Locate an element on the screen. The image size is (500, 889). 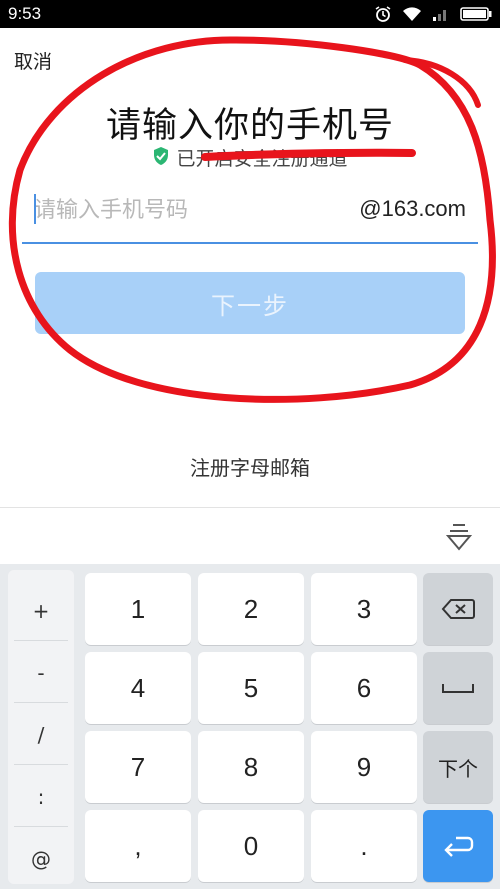
backspace-key is located at coordinates (458, 609).